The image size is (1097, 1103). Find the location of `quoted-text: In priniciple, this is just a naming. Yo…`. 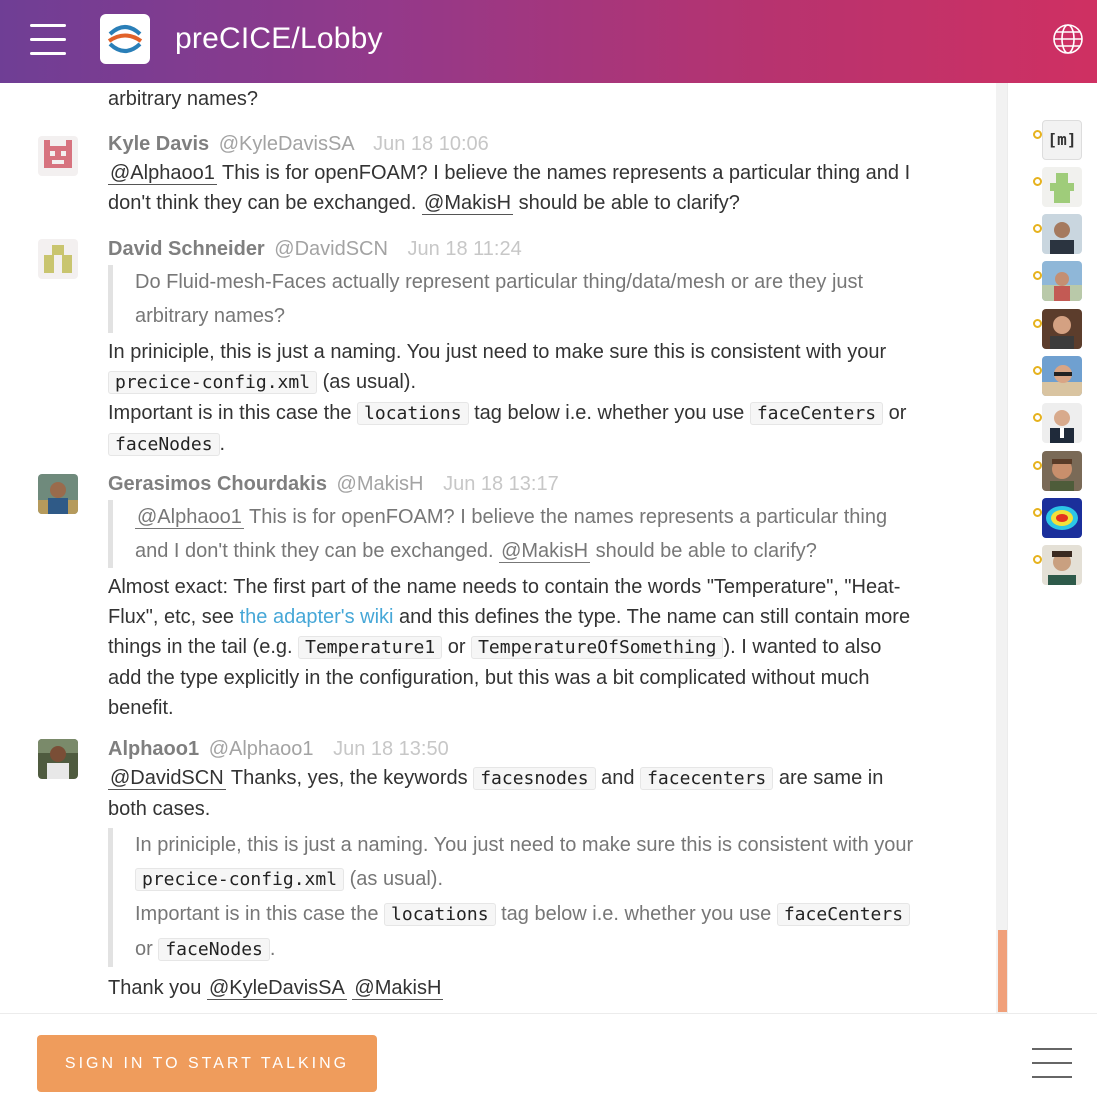

quoted-text: In priniciple, this is just a naming. Yo… is located at coordinates (514, 897).